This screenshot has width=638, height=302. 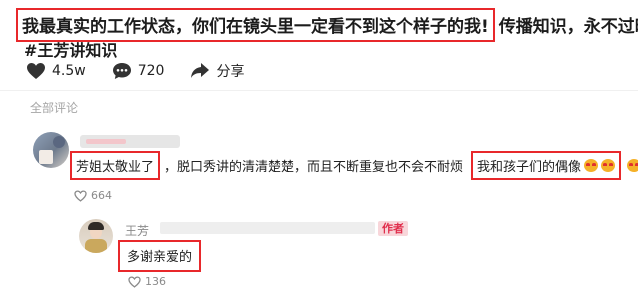 I want to click on comment-middle-text: ，脱口秀讲的清清楚楚，而且不断重复也不会不耐烦, so click(x=314, y=167).